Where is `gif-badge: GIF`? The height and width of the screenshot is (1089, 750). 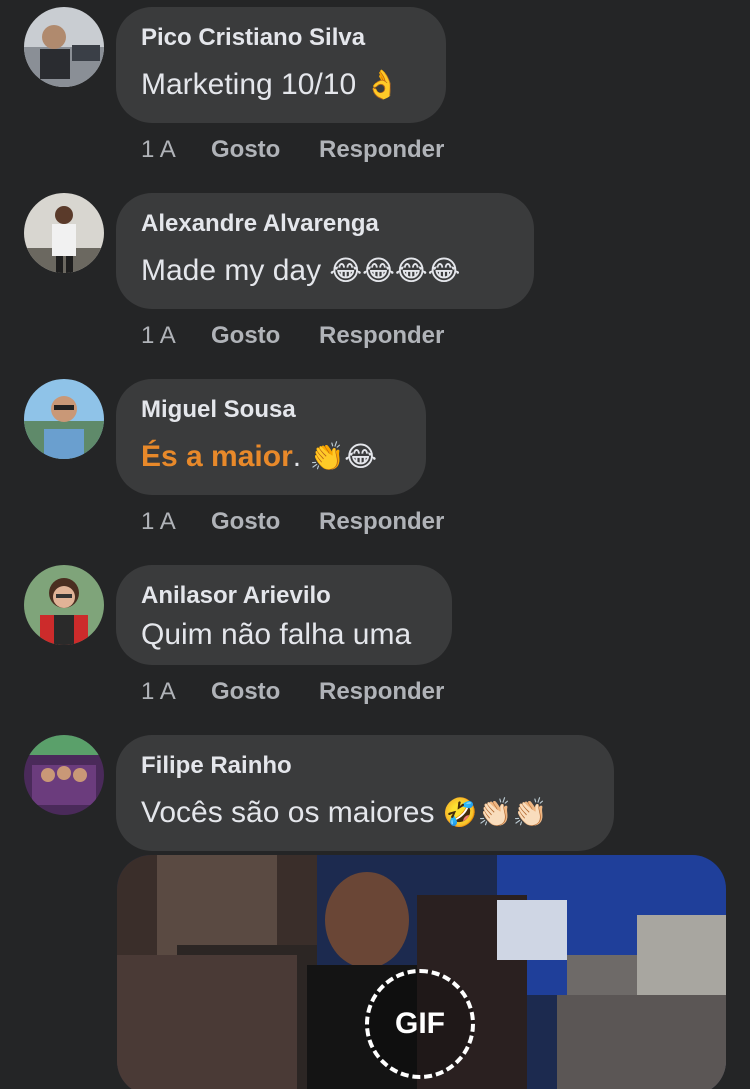
gif-badge: GIF is located at coordinates (420, 1024).